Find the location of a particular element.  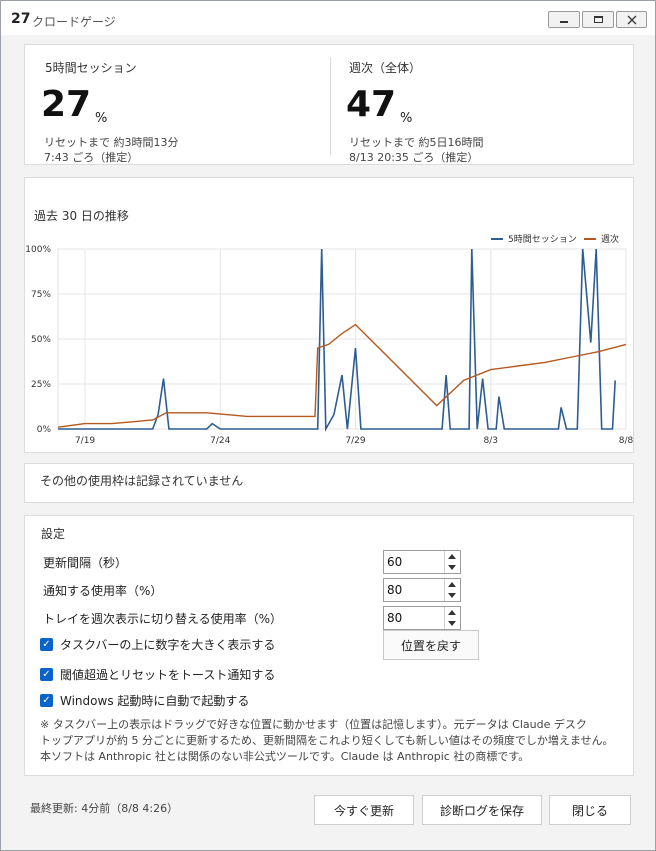

x-tick-label: 8/3 is located at coordinates (491, 441).